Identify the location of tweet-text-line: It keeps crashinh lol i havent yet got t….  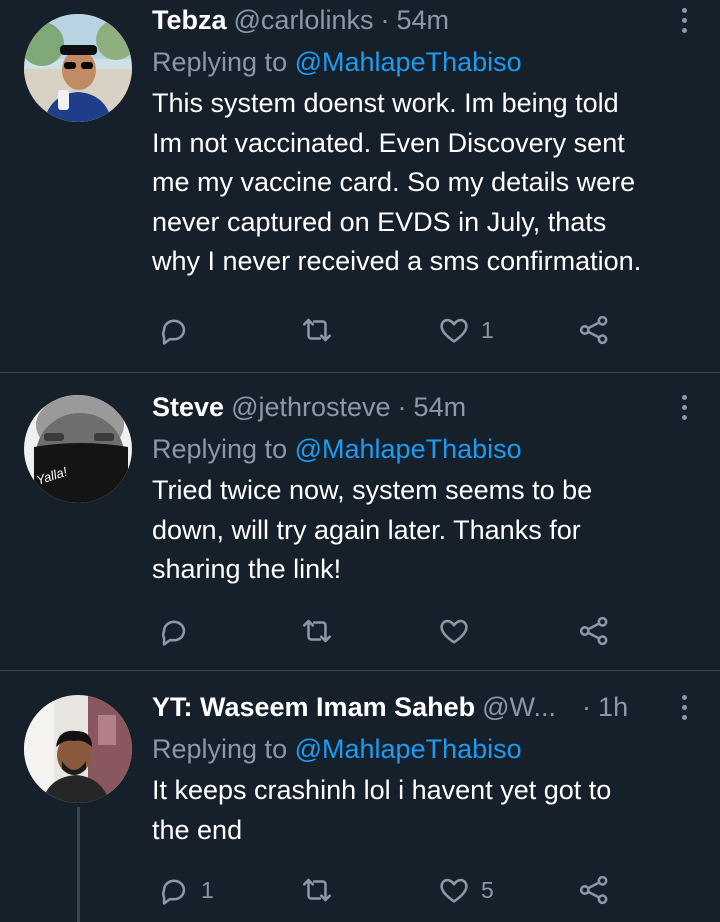
(382, 790).